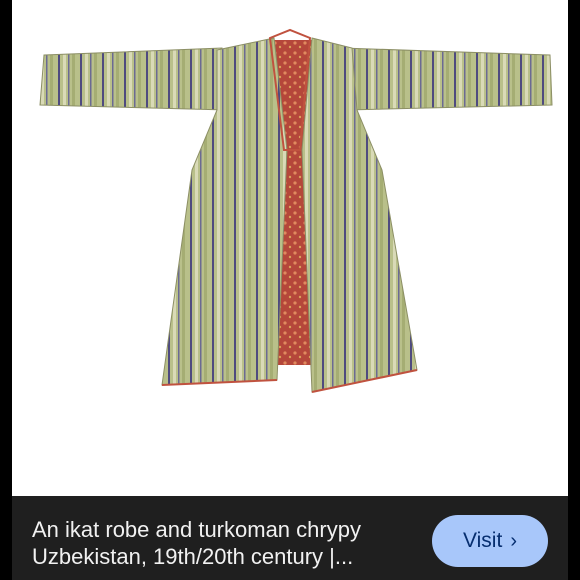 This screenshot has height=580, width=580. Describe the element at coordinates (483, 540) in the screenshot. I see `visit-button-label: Visit` at that location.